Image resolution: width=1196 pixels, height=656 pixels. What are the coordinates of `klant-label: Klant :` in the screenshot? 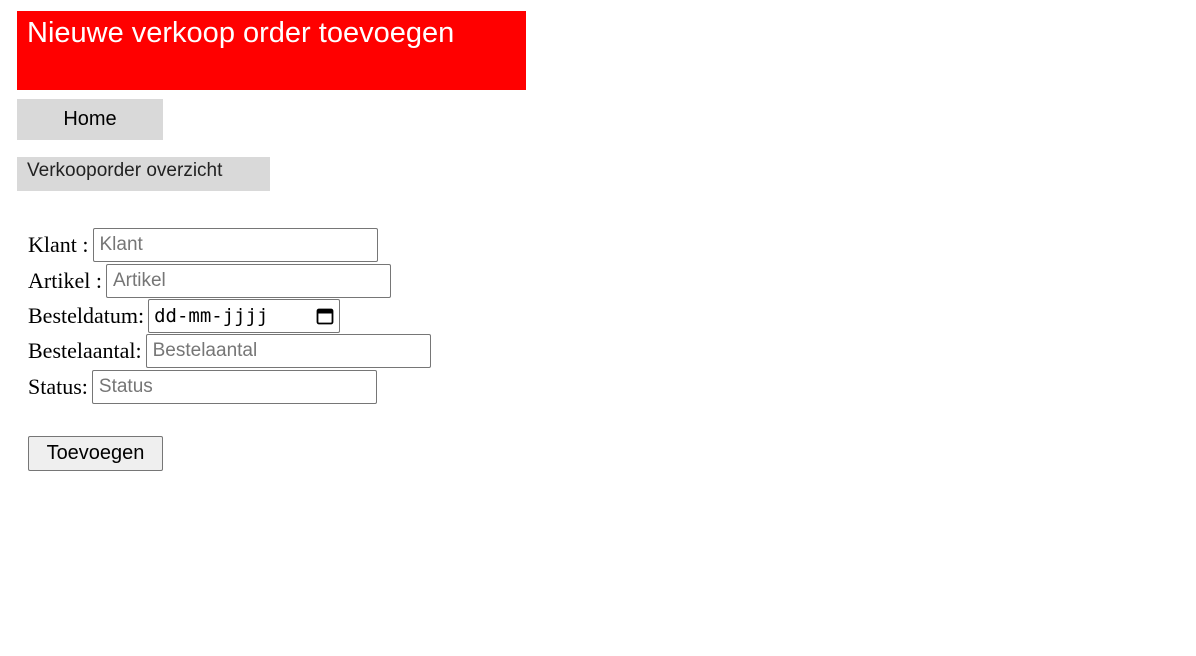 It's located at (58, 244).